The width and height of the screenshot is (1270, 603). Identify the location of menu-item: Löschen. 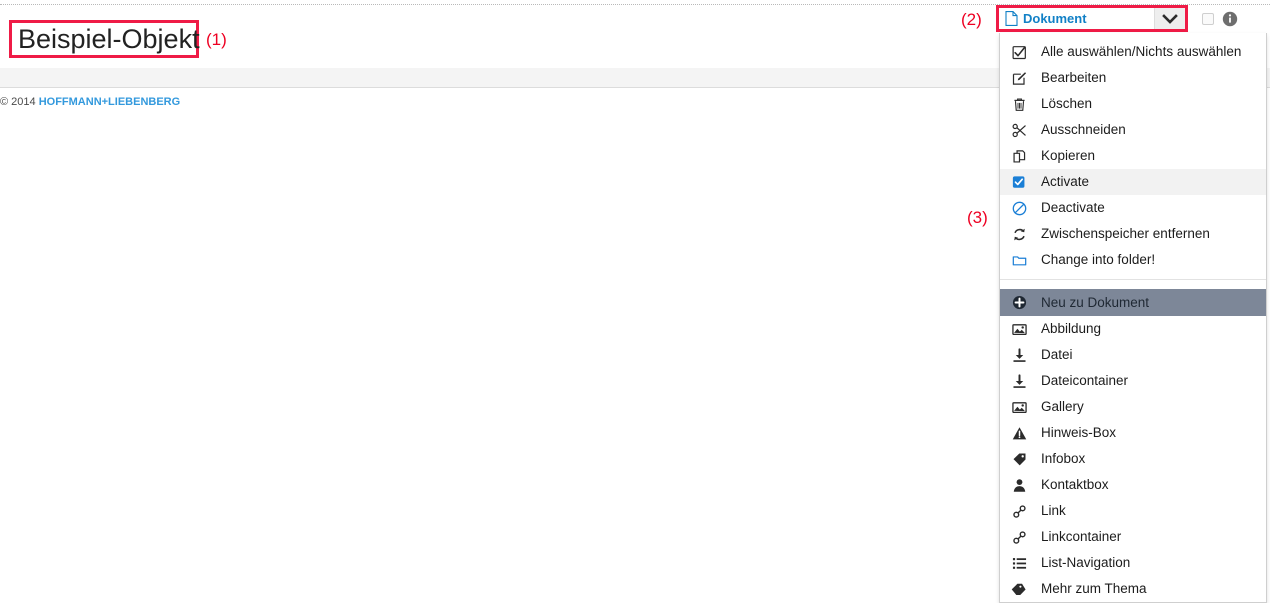
(1133, 104).